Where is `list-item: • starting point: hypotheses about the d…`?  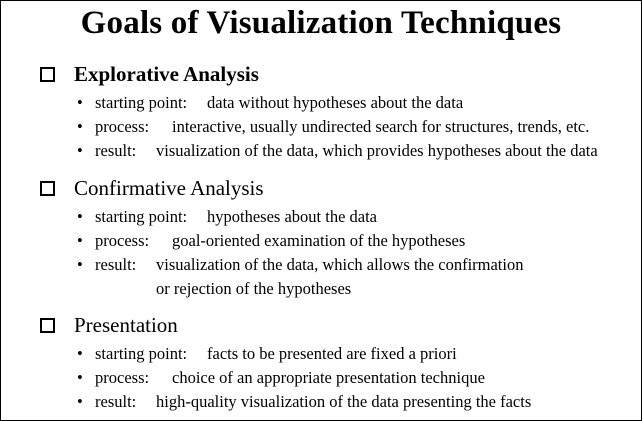 list-item: • starting point: hypotheses about the d… is located at coordinates (321, 217).